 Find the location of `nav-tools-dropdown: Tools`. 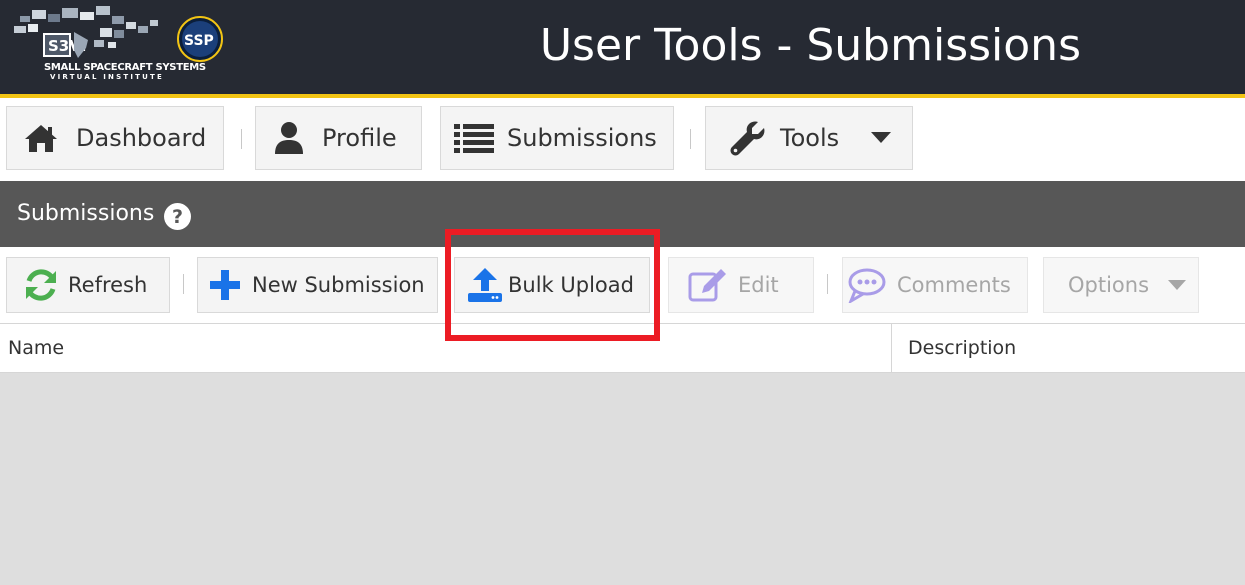

nav-tools-dropdown: Tools is located at coordinates (809, 138).